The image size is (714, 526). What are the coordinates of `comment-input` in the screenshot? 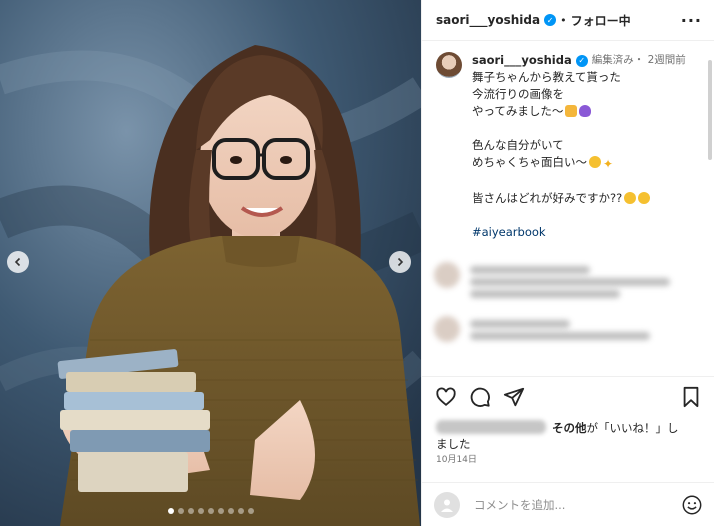 It's located at (564, 504).